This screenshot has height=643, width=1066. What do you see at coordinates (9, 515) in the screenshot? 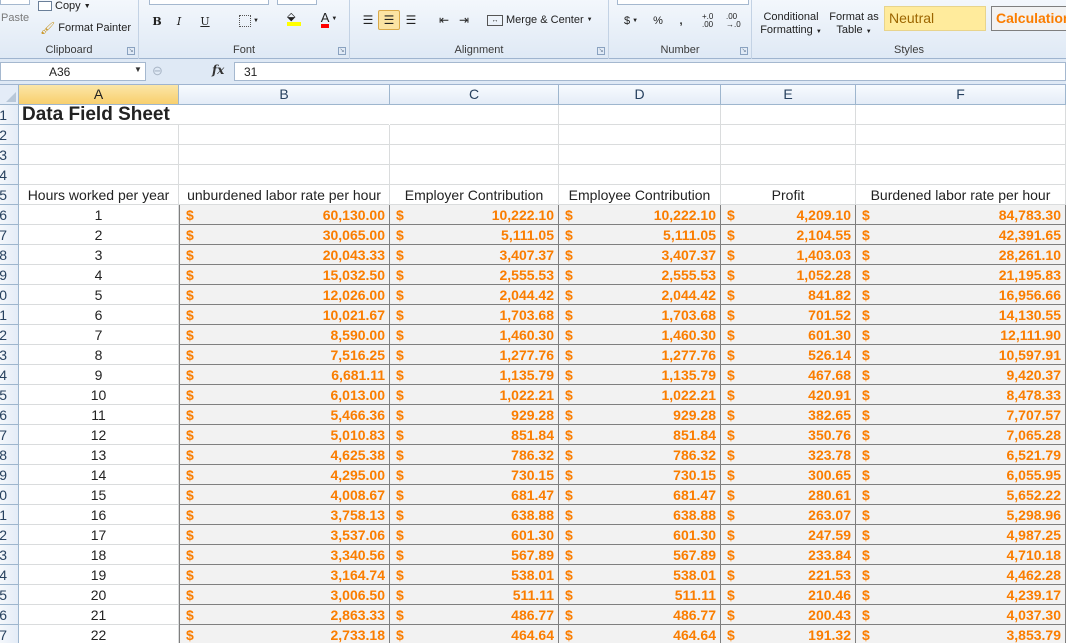
I see `row-header: 21` at bounding box center [9, 515].